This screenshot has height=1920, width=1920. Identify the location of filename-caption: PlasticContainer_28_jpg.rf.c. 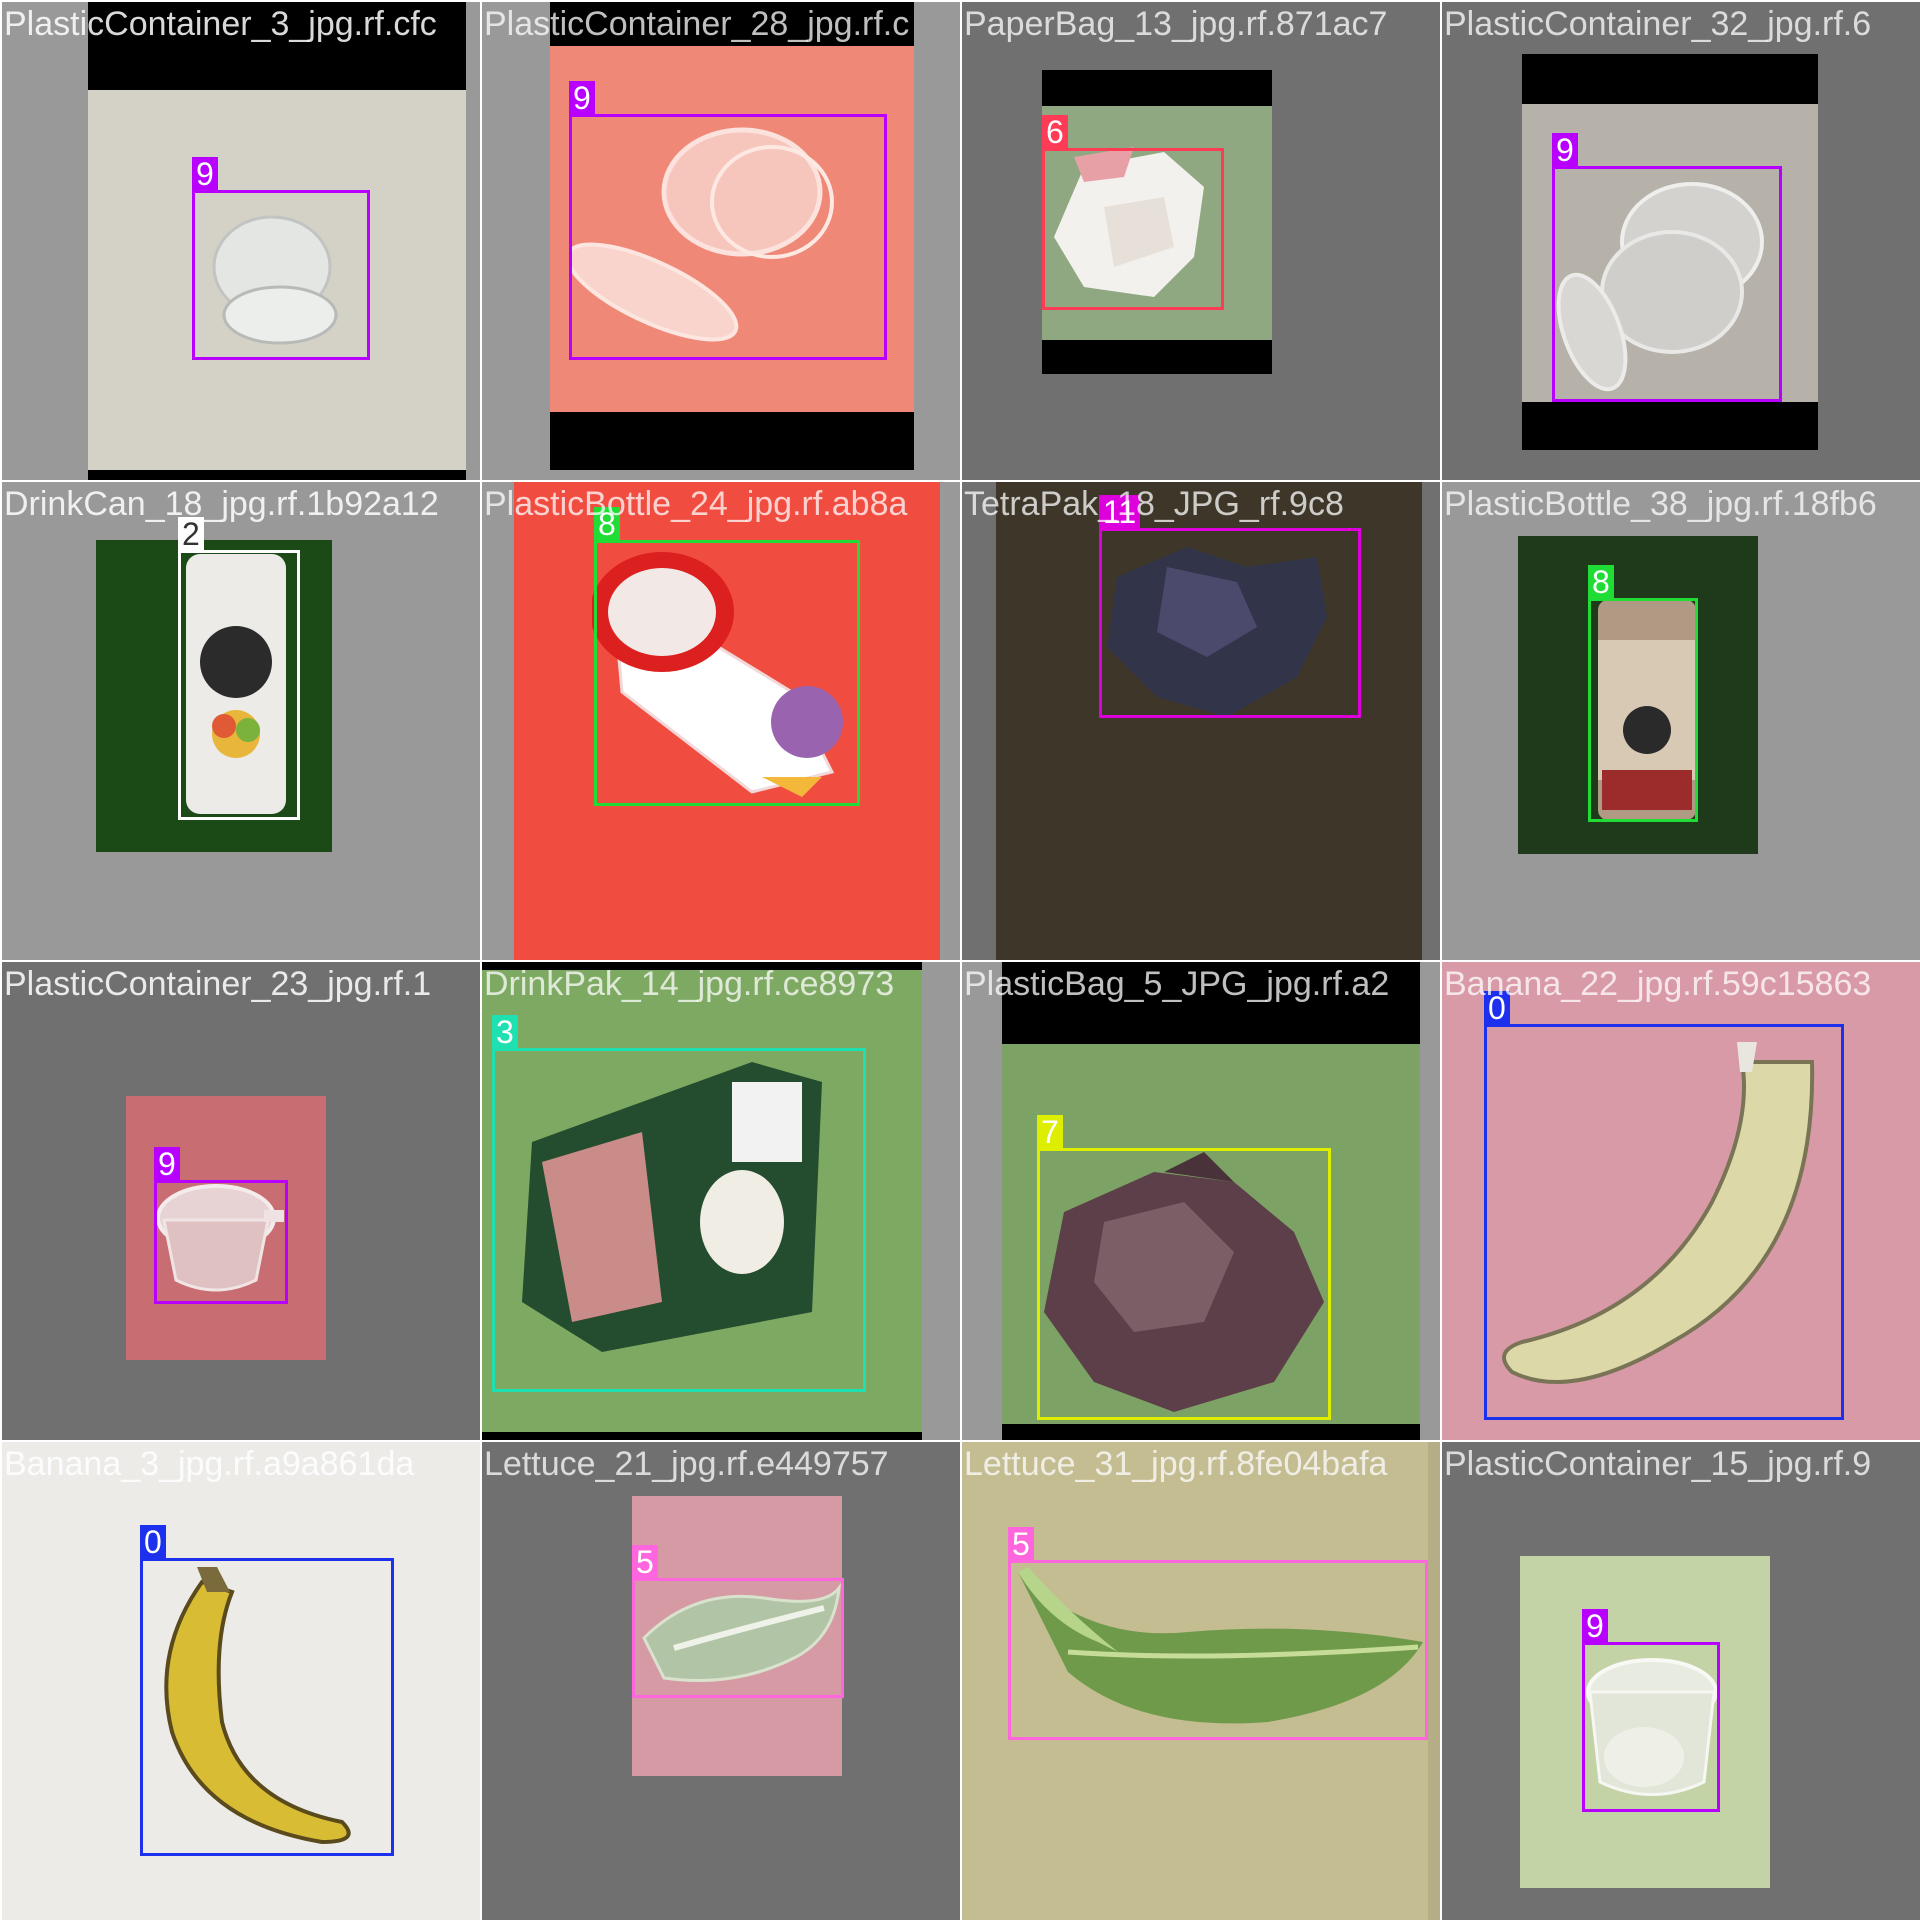
(697, 24).